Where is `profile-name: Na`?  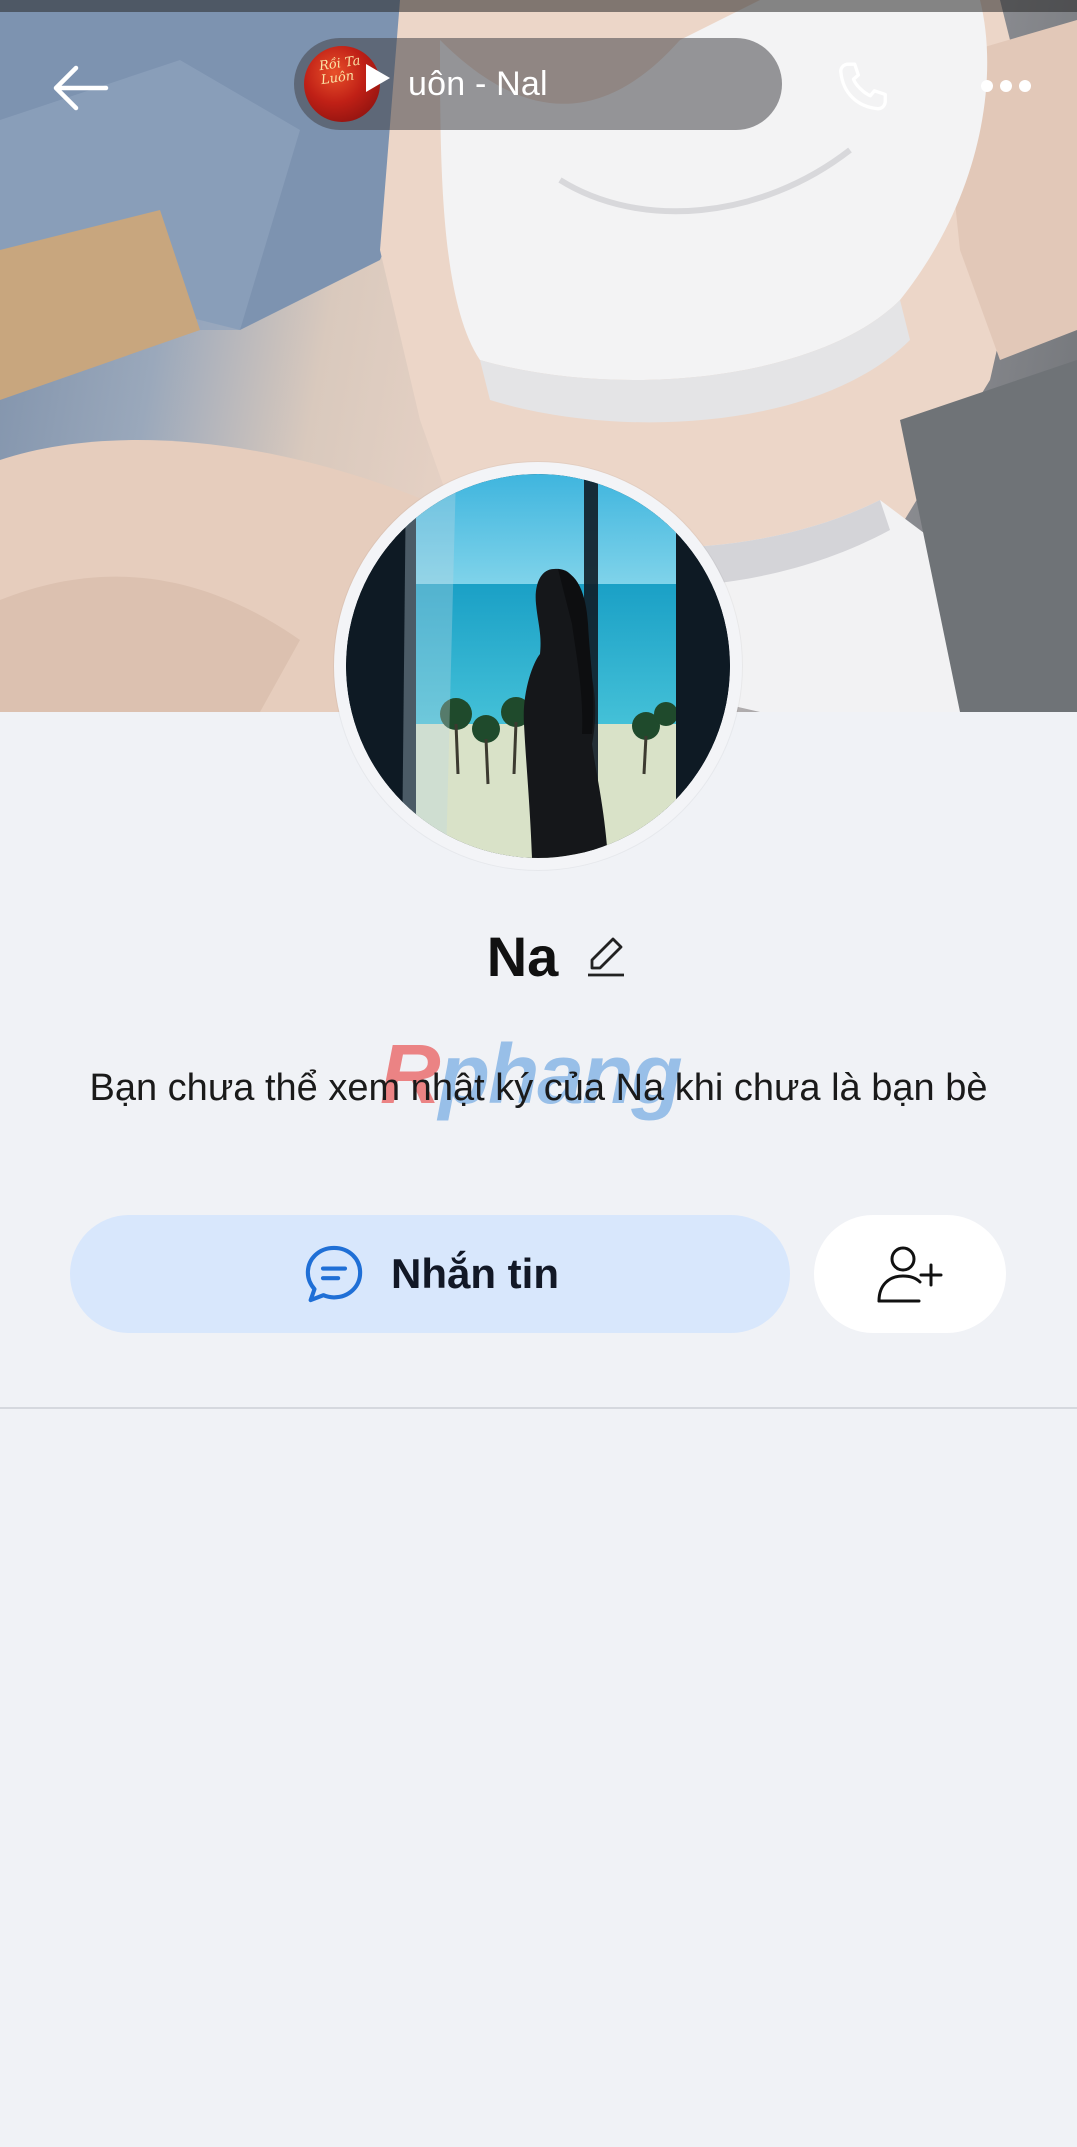
profile-name: Na is located at coordinates (522, 956).